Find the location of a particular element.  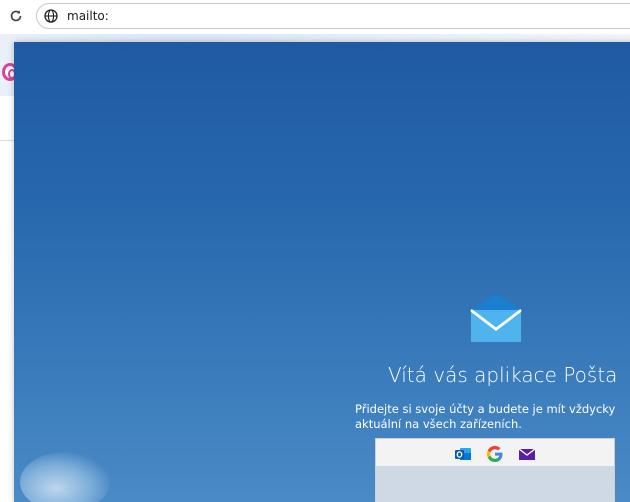

accounts-panel-strip is located at coordinates (495, 484).